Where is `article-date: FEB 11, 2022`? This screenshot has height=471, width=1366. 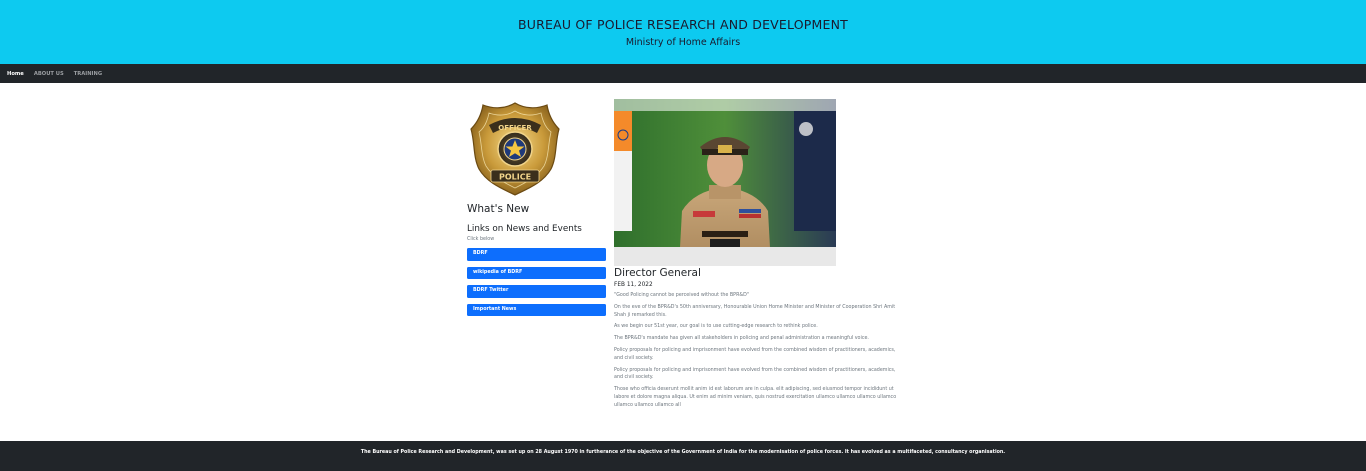
article-date: FEB 11, 2022 is located at coordinates (633, 285).